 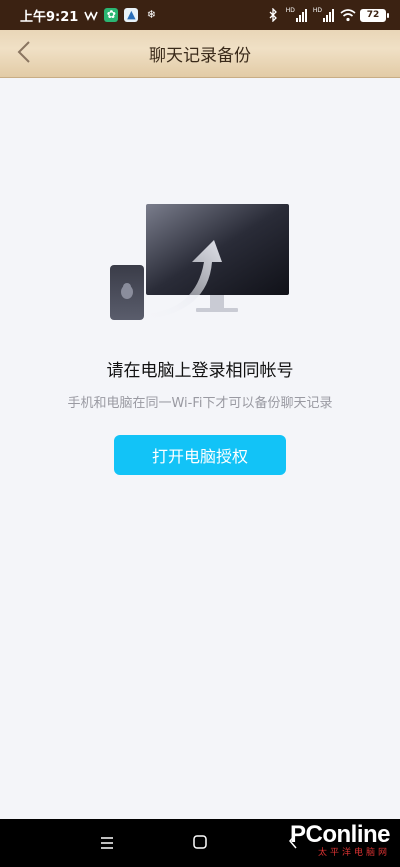 I want to click on home-icon, so click(x=200, y=843).